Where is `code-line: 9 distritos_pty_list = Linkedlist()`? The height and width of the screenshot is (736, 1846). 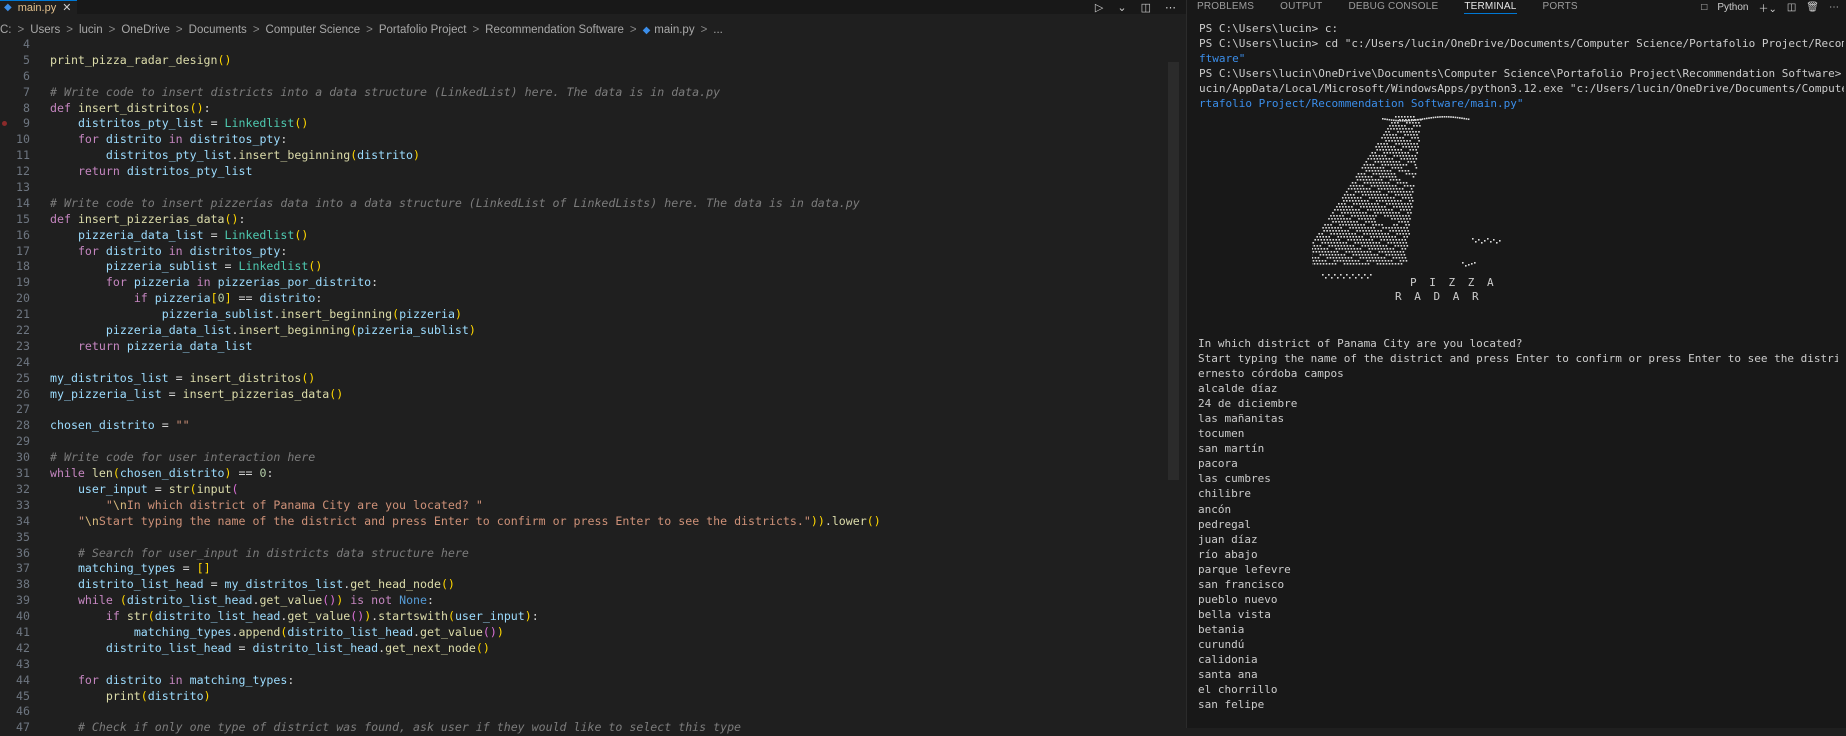 code-line: 9 distritos_pty_list = Linkedlist() is located at coordinates (585, 124).